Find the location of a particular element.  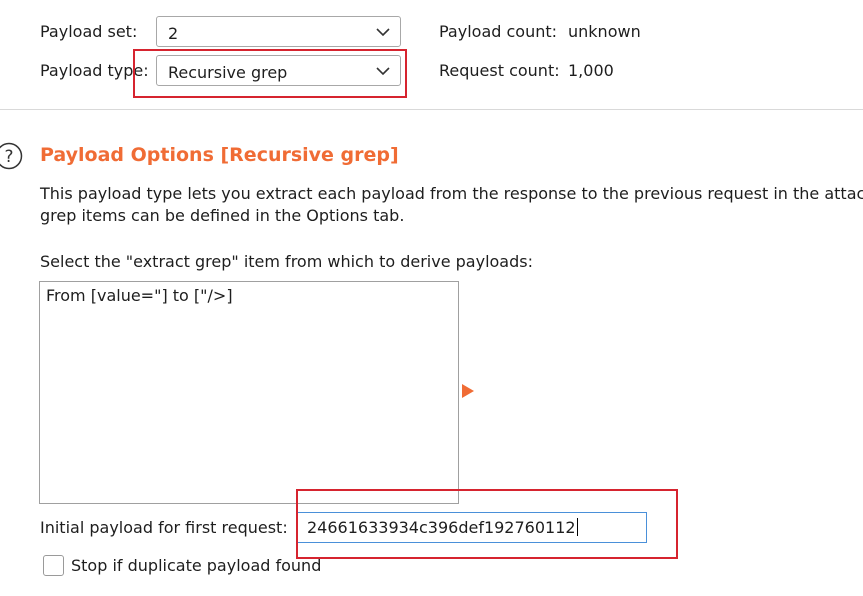

list-item: From [value="] to ["/>] is located at coordinates (139, 296).